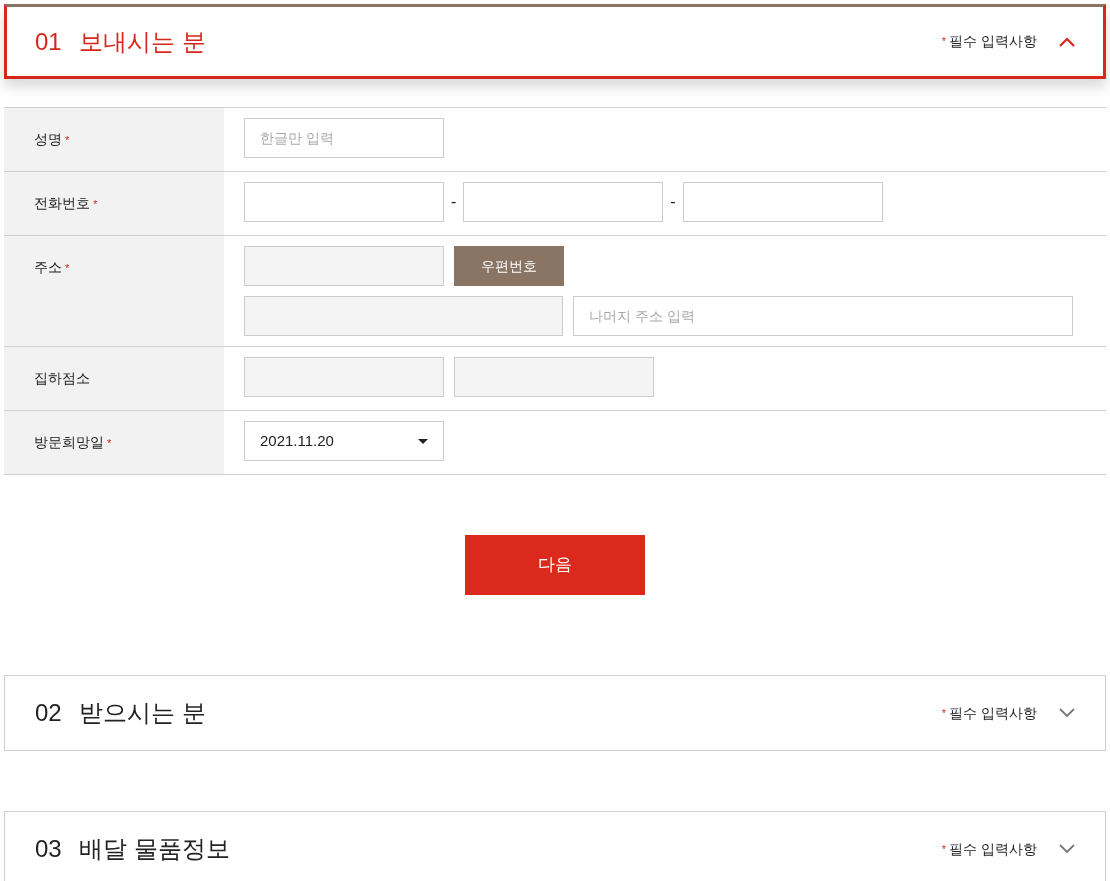 This screenshot has width=1110, height=881. What do you see at coordinates (142, 713) in the screenshot?
I see `section-title: 받으시는 분` at bounding box center [142, 713].